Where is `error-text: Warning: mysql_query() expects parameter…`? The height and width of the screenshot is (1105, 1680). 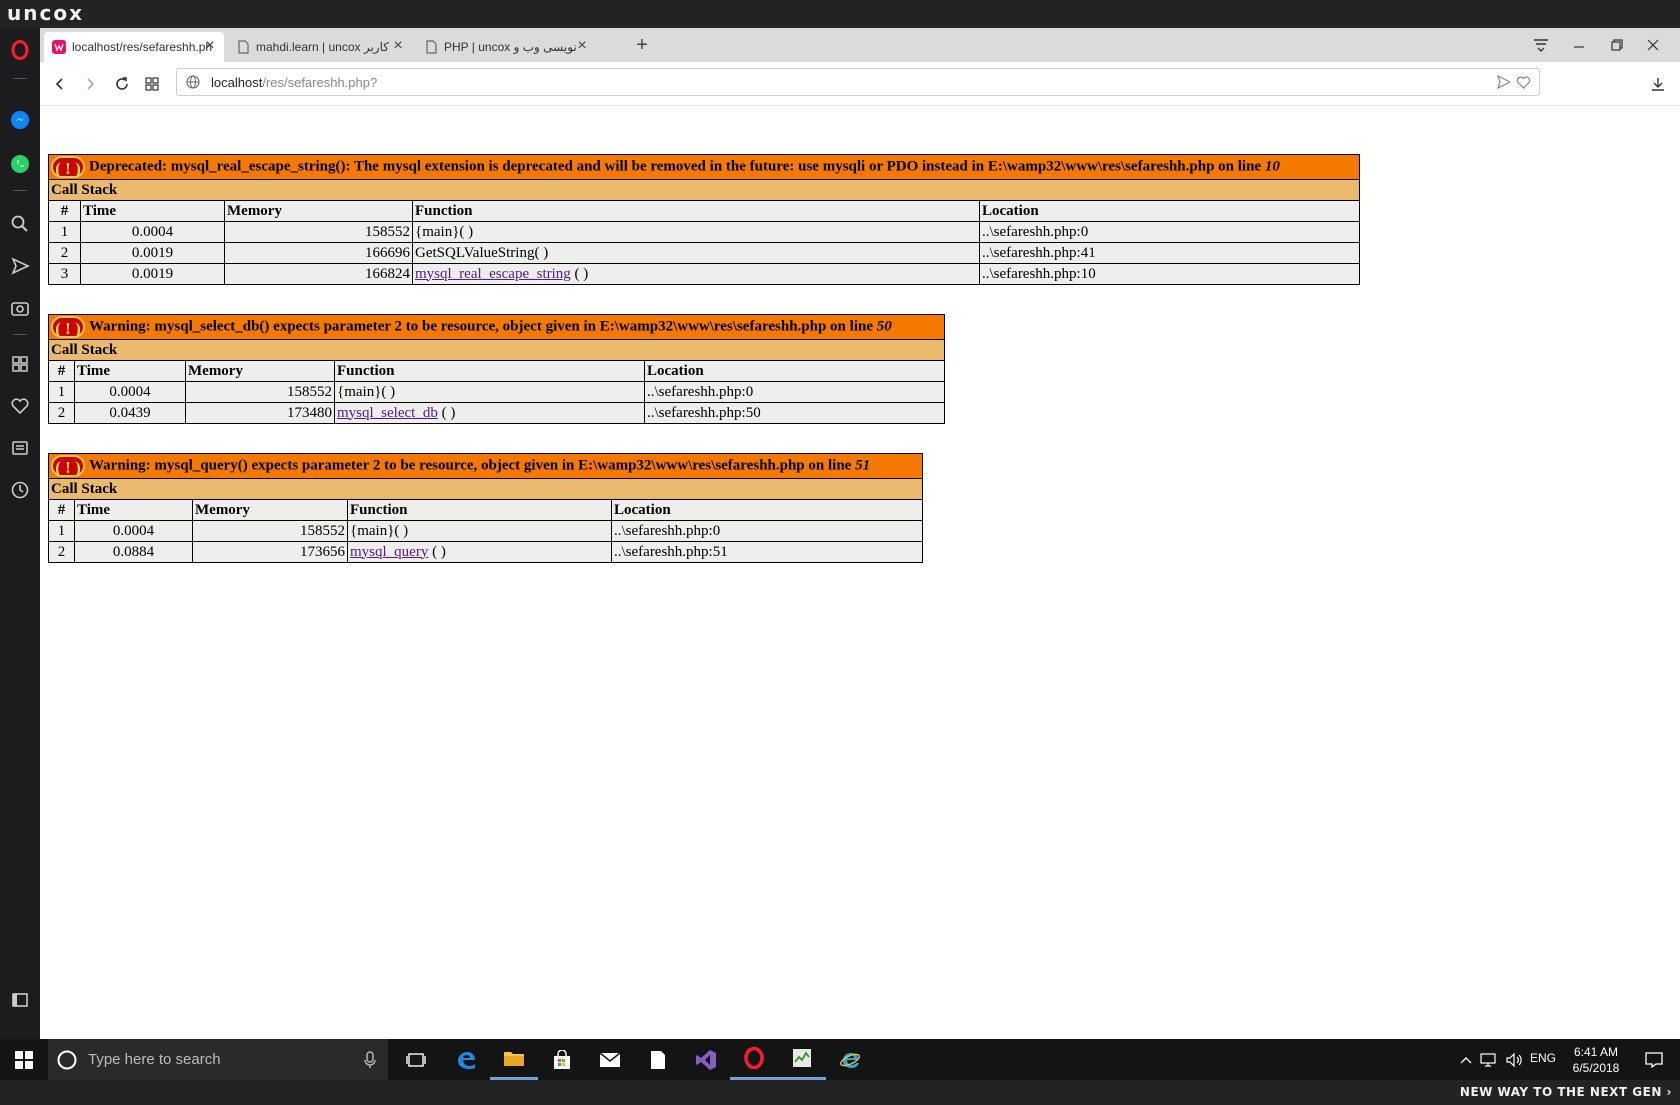
error-text: Warning: mysql_query() expects parameter… is located at coordinates (470, 465).